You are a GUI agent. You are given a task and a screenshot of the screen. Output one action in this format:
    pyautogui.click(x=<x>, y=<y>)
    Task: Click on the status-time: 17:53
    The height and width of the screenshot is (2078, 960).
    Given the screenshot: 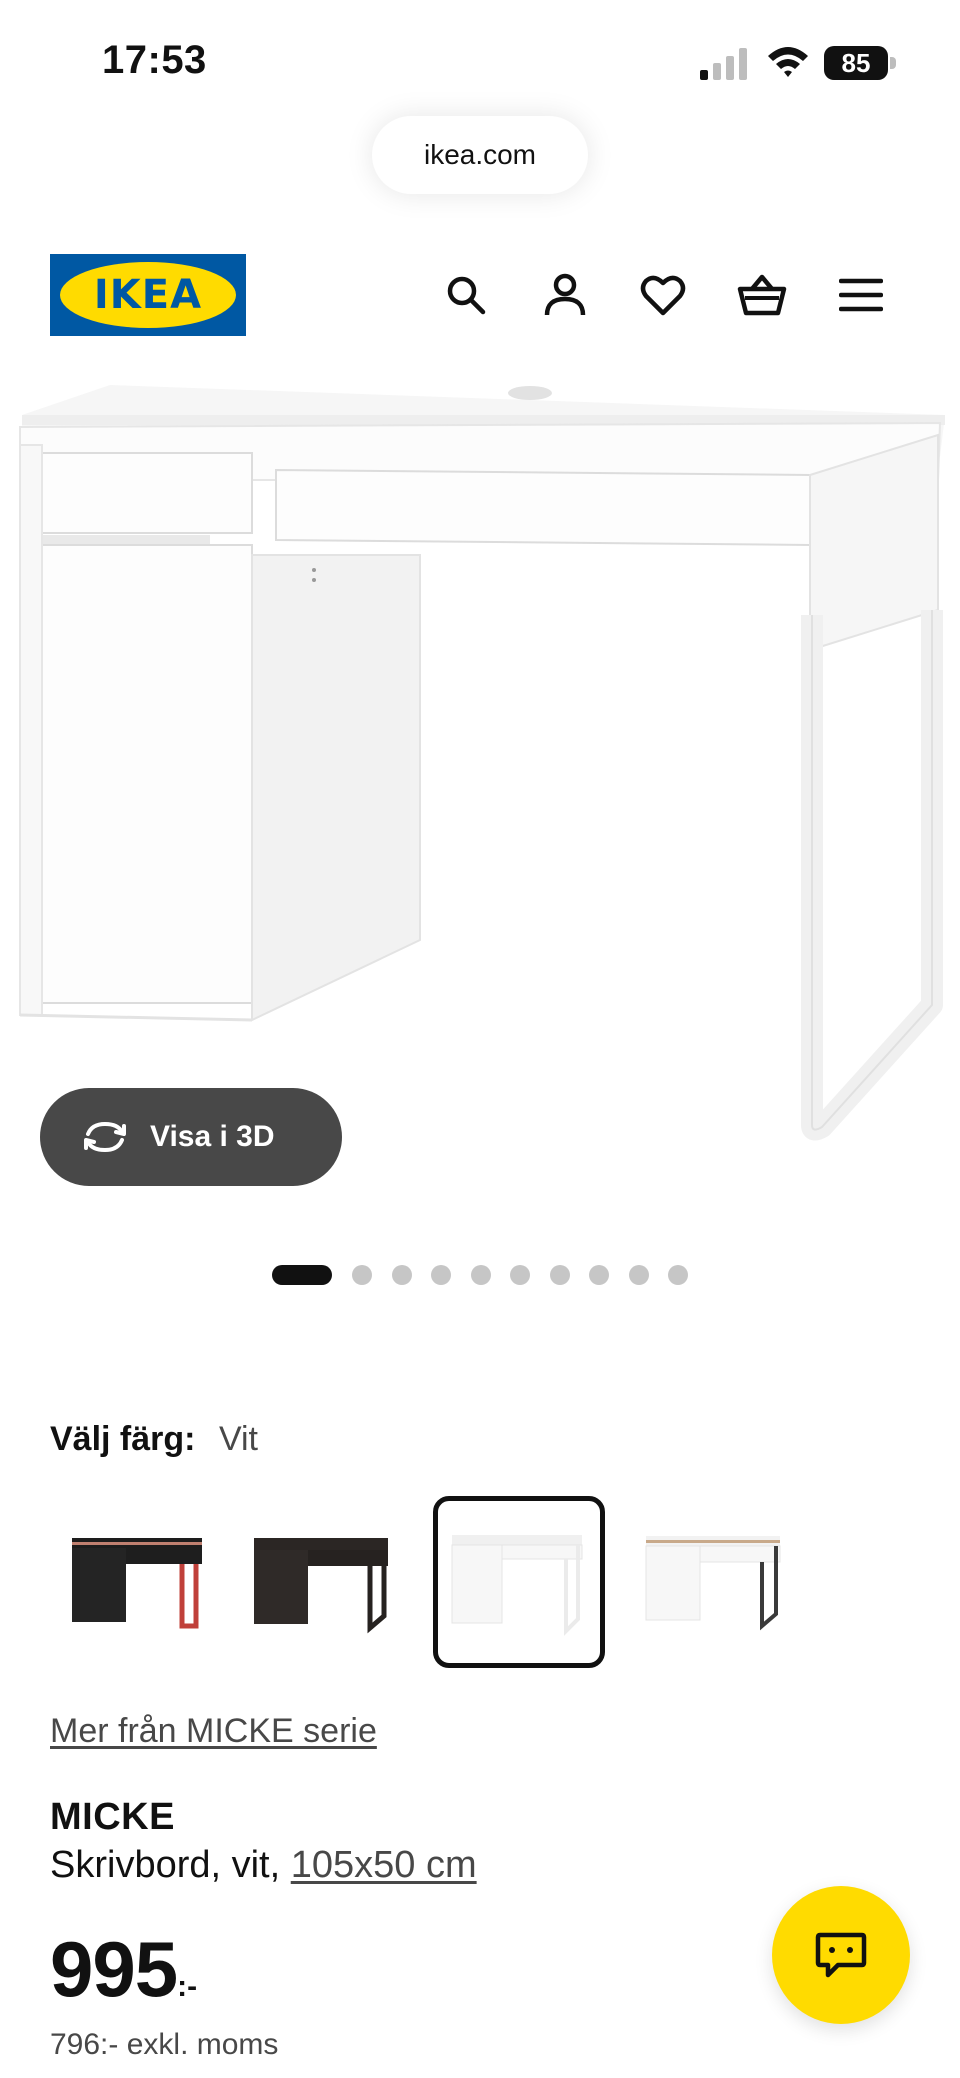 What is the action you would take?
    pyautogui.click(x=154, y=60)
    